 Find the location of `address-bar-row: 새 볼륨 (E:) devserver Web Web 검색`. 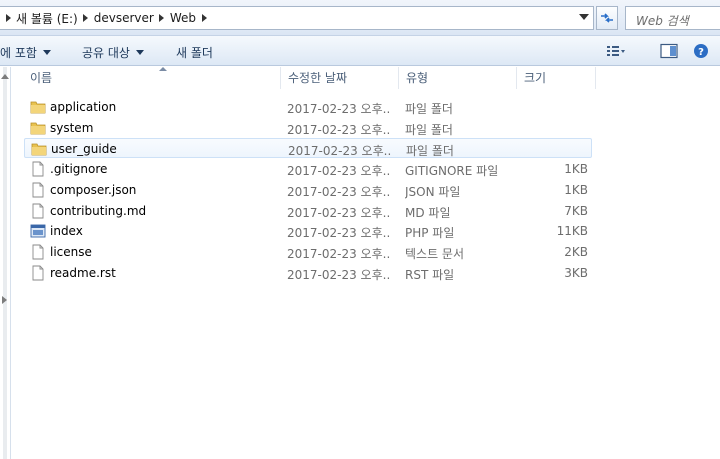

address-bar-row: 새 볼륨 (E:) devserver Web Web 검색 is located at coordinates (360, 18).